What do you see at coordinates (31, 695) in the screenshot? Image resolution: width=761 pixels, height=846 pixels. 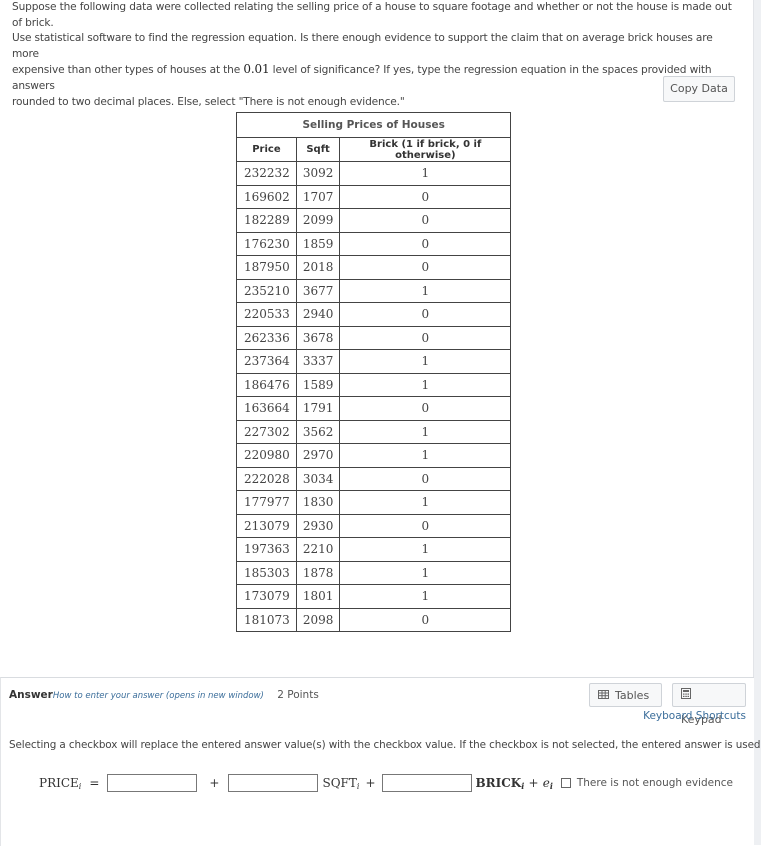 I see `answer-title: Answer` at bounding box center [31, 695].